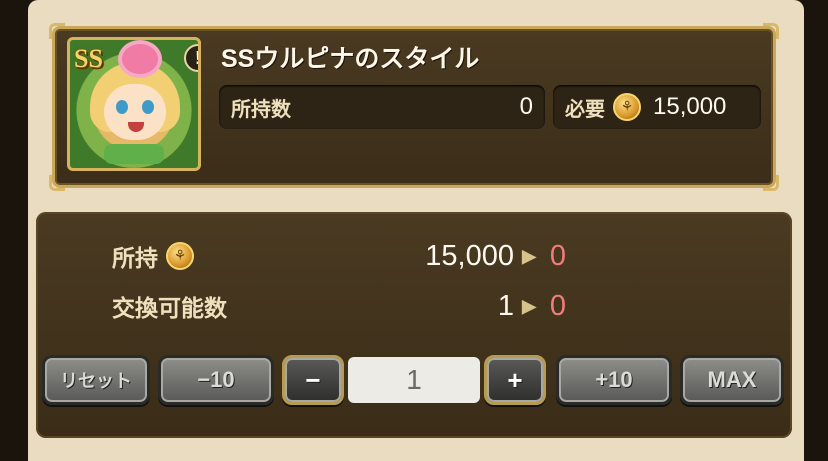 The height and width of the screenshot is (461, 828). Describe the element at coordinates (135, 258) in the screenshot. I see `balance-label: 所持` at that location.